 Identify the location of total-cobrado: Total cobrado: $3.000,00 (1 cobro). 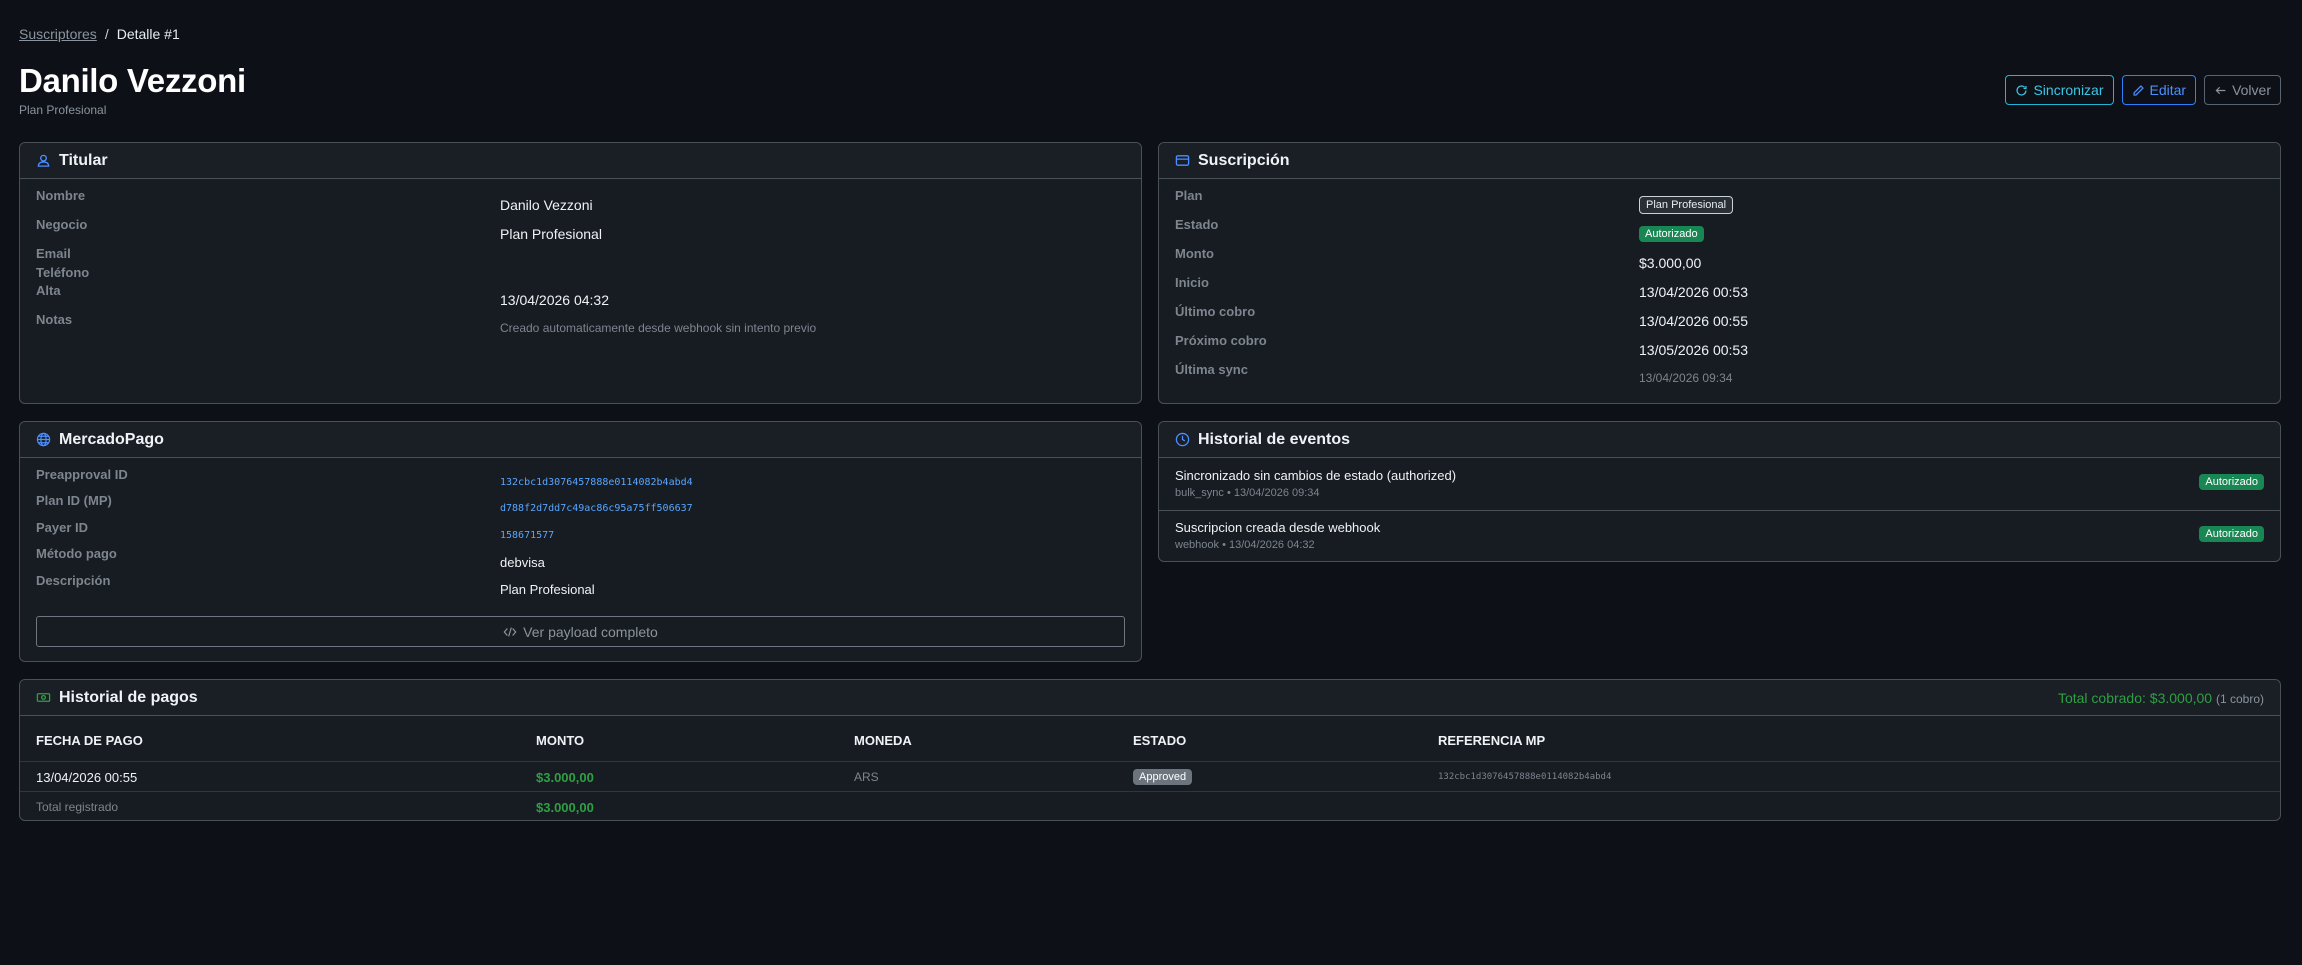
(2161, 698).